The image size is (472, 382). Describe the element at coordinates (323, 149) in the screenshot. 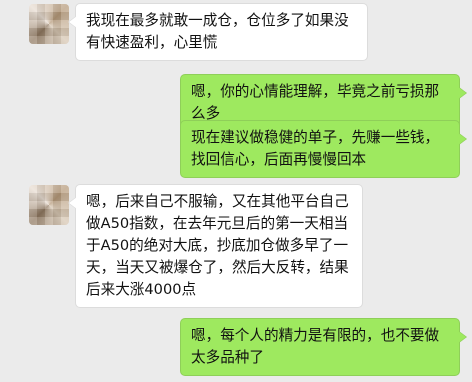

I see `message-bubble-sent: 现在建议做稳健的单子，先赚一些钱，找回信心，后面再慢慢回本` at that location.